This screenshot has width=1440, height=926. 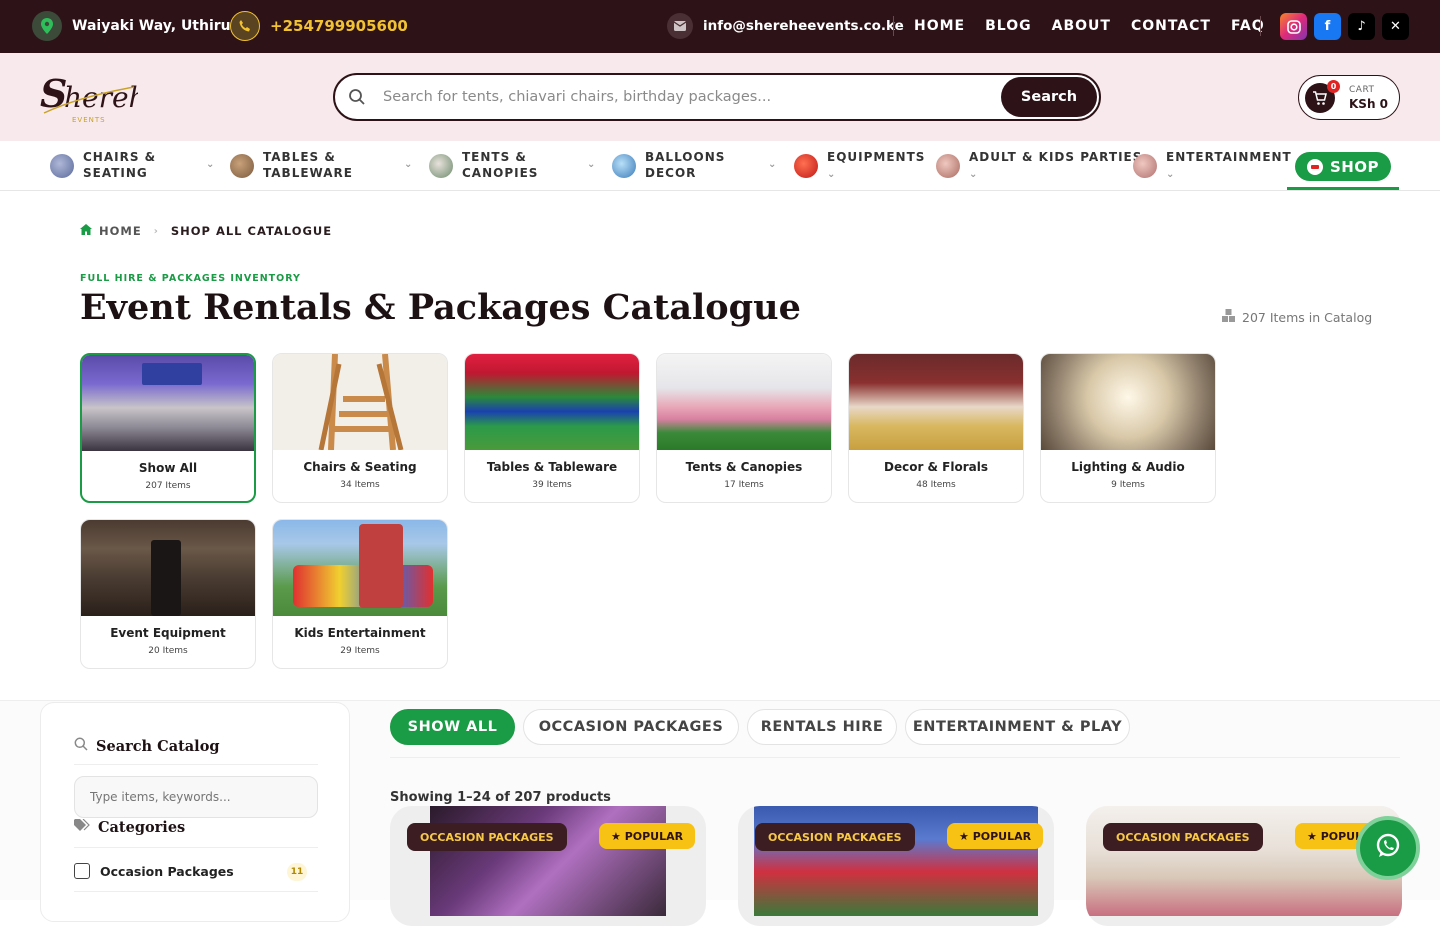 What do you see at coordinates (948, 166) in the screenshot?
I see `parties-thumbnail` at bounding box center [948, 166].